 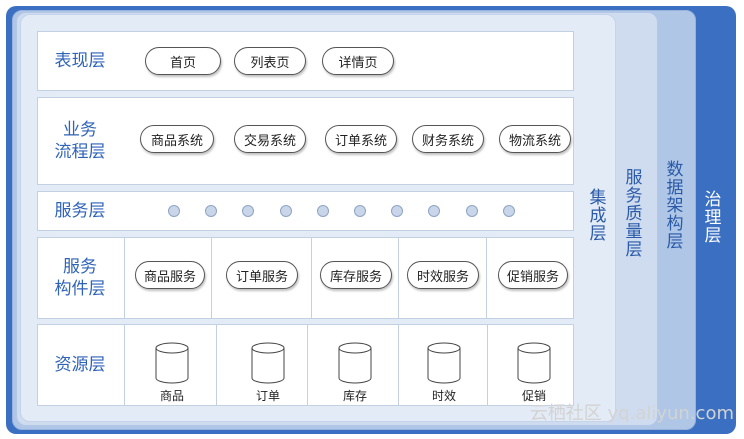 I want to click on resource-timeliness-label: 时效, so click(x=443, y=396).